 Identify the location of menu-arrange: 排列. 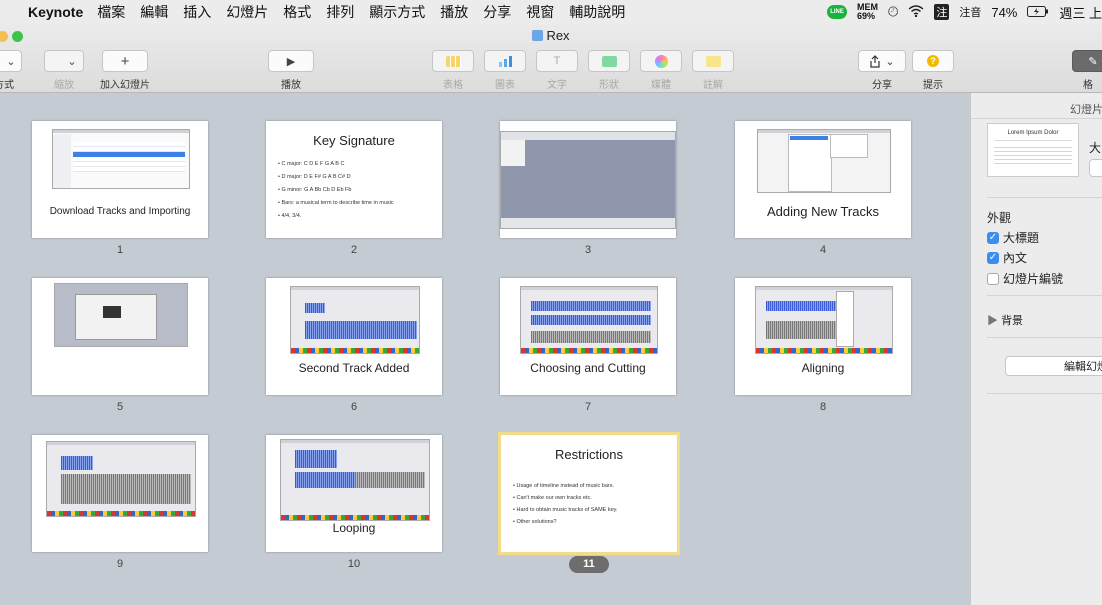
(340, 12).